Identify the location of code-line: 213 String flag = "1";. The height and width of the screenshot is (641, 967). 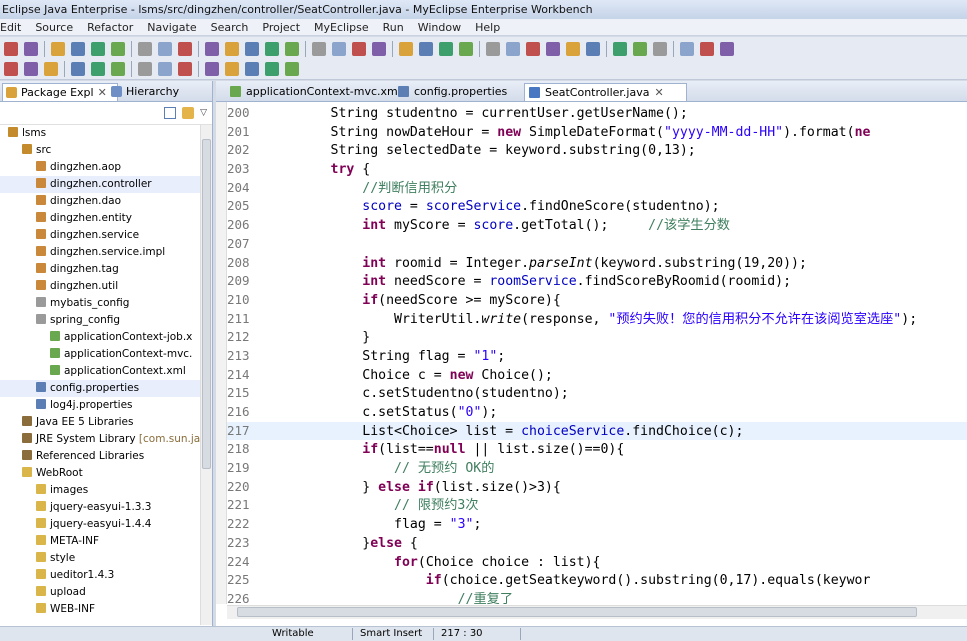
(597, 356).